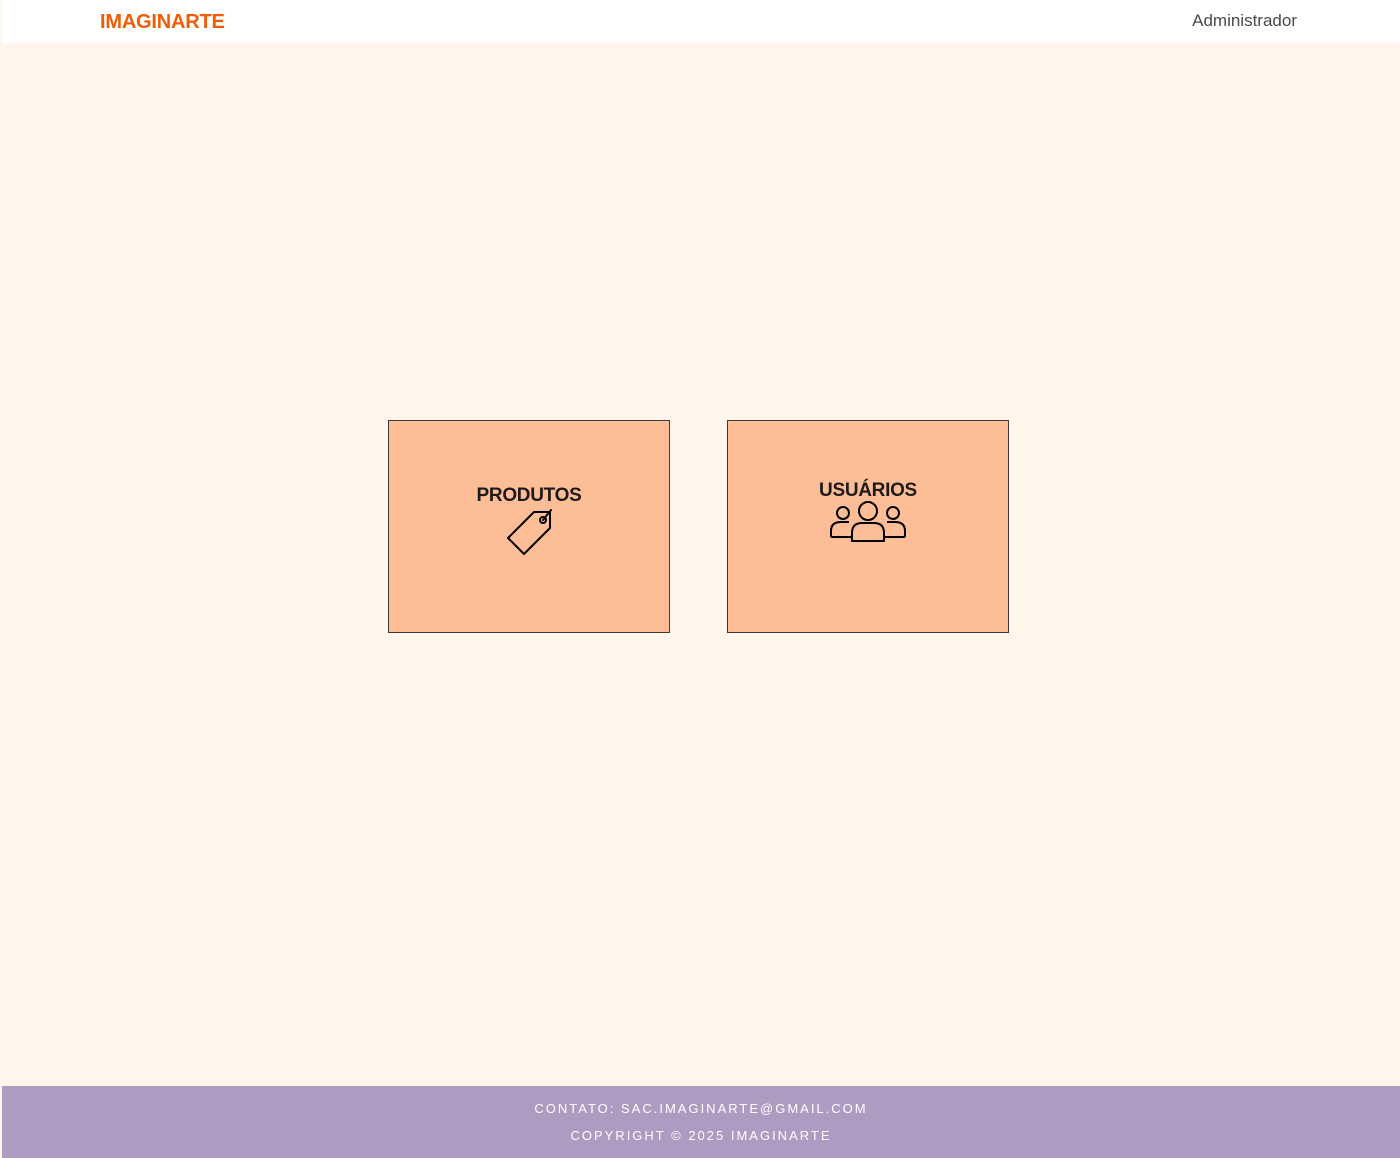  I want to click on footer-contact: CONTATO: SAC.IMAGINARTE@GMAIL.COM, so click(701, 1108).